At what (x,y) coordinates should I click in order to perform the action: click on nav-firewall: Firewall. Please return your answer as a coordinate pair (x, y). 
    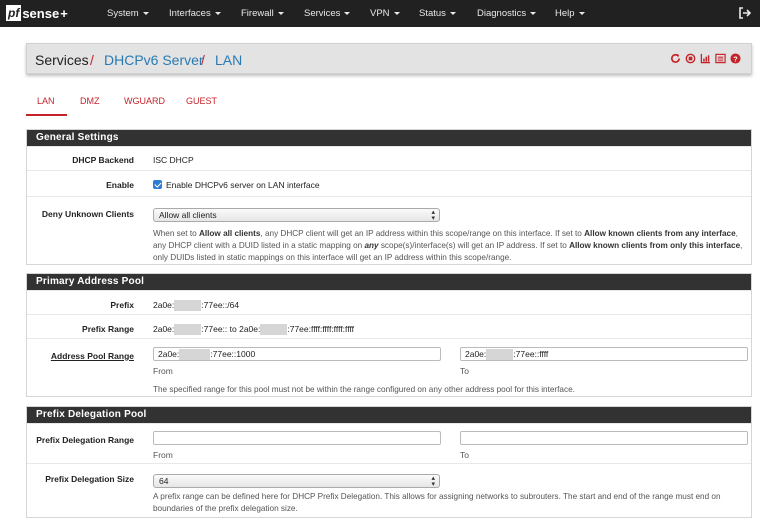
    Looking at the image, I should click on (262, 13).